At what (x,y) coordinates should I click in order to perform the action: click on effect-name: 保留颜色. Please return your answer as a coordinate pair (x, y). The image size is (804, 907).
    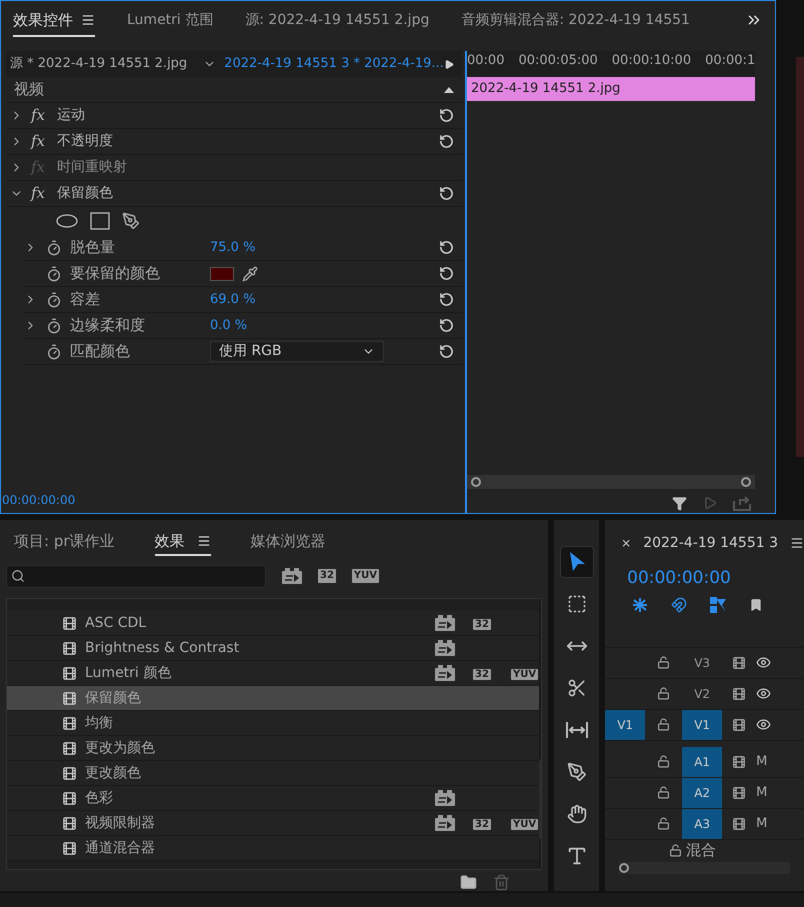
    Looking at the image, I should click on (113, 698).